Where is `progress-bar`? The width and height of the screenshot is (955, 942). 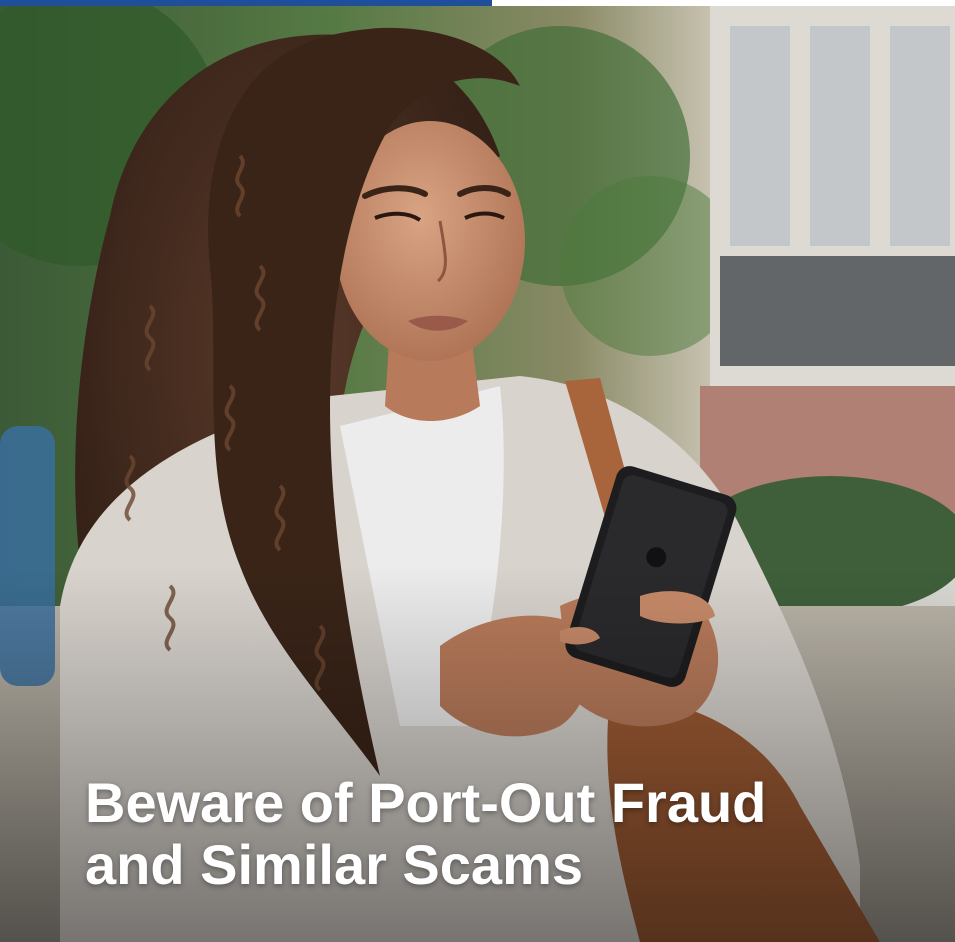 progress-bar is located at coordinates (477, 3).